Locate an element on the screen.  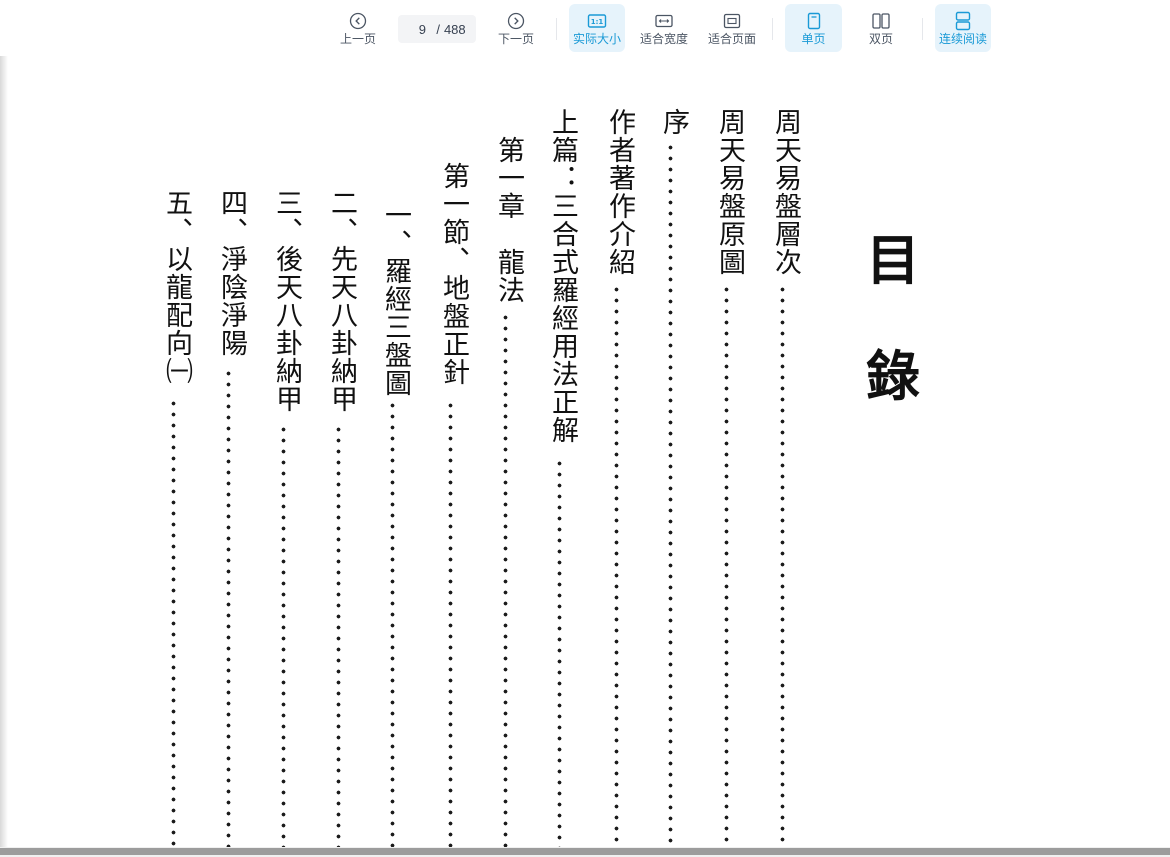
chevron-left-circle-icon is located at coordinates (358, 21).